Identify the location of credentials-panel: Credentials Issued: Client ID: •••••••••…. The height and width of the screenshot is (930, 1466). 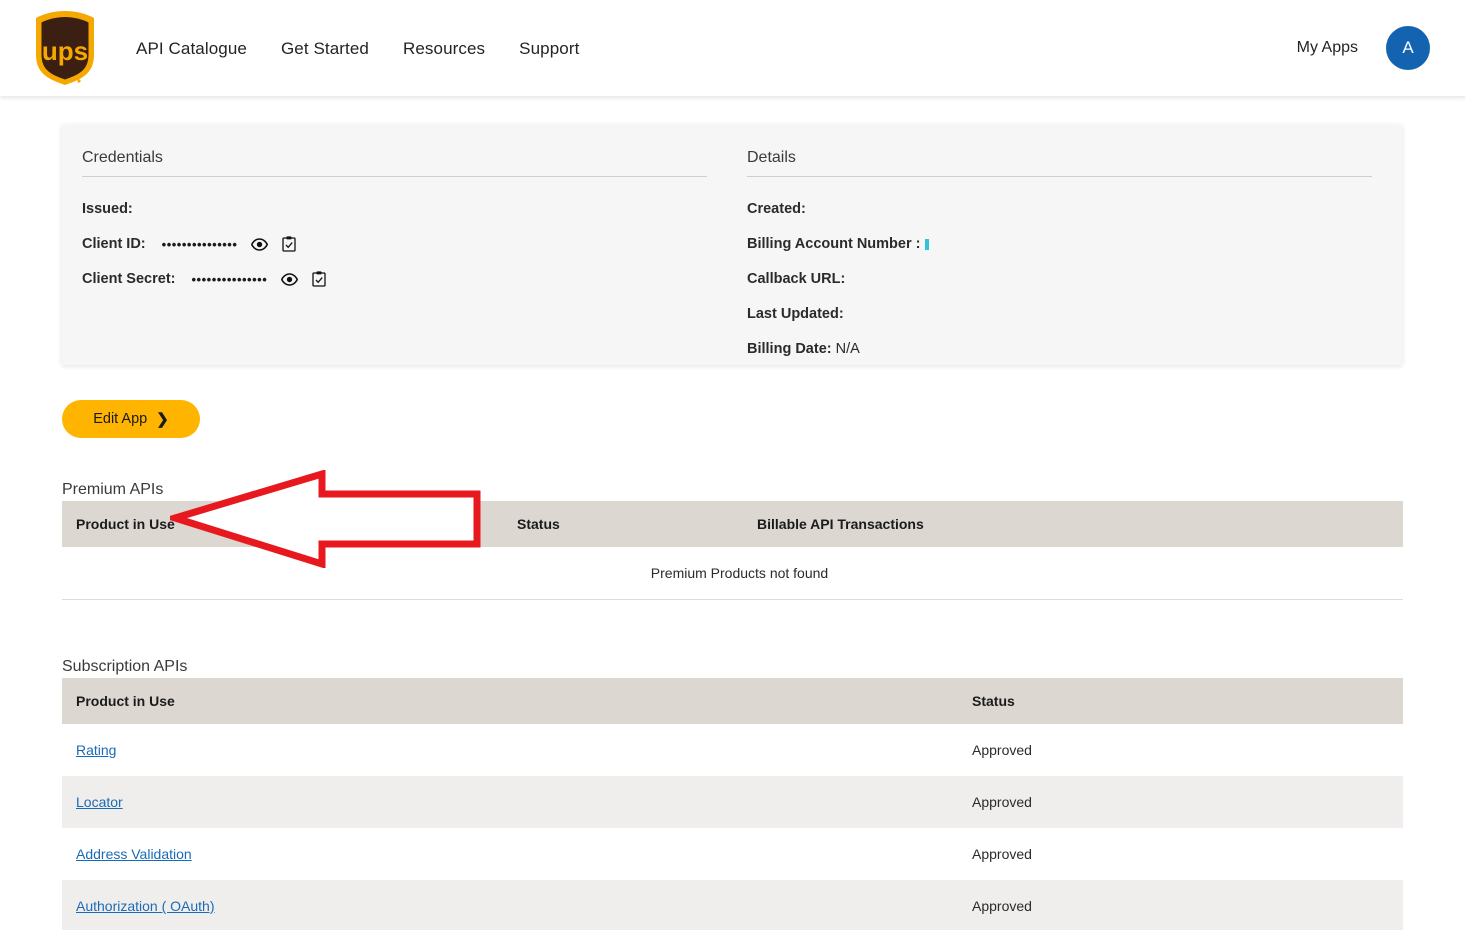
(399, 245).